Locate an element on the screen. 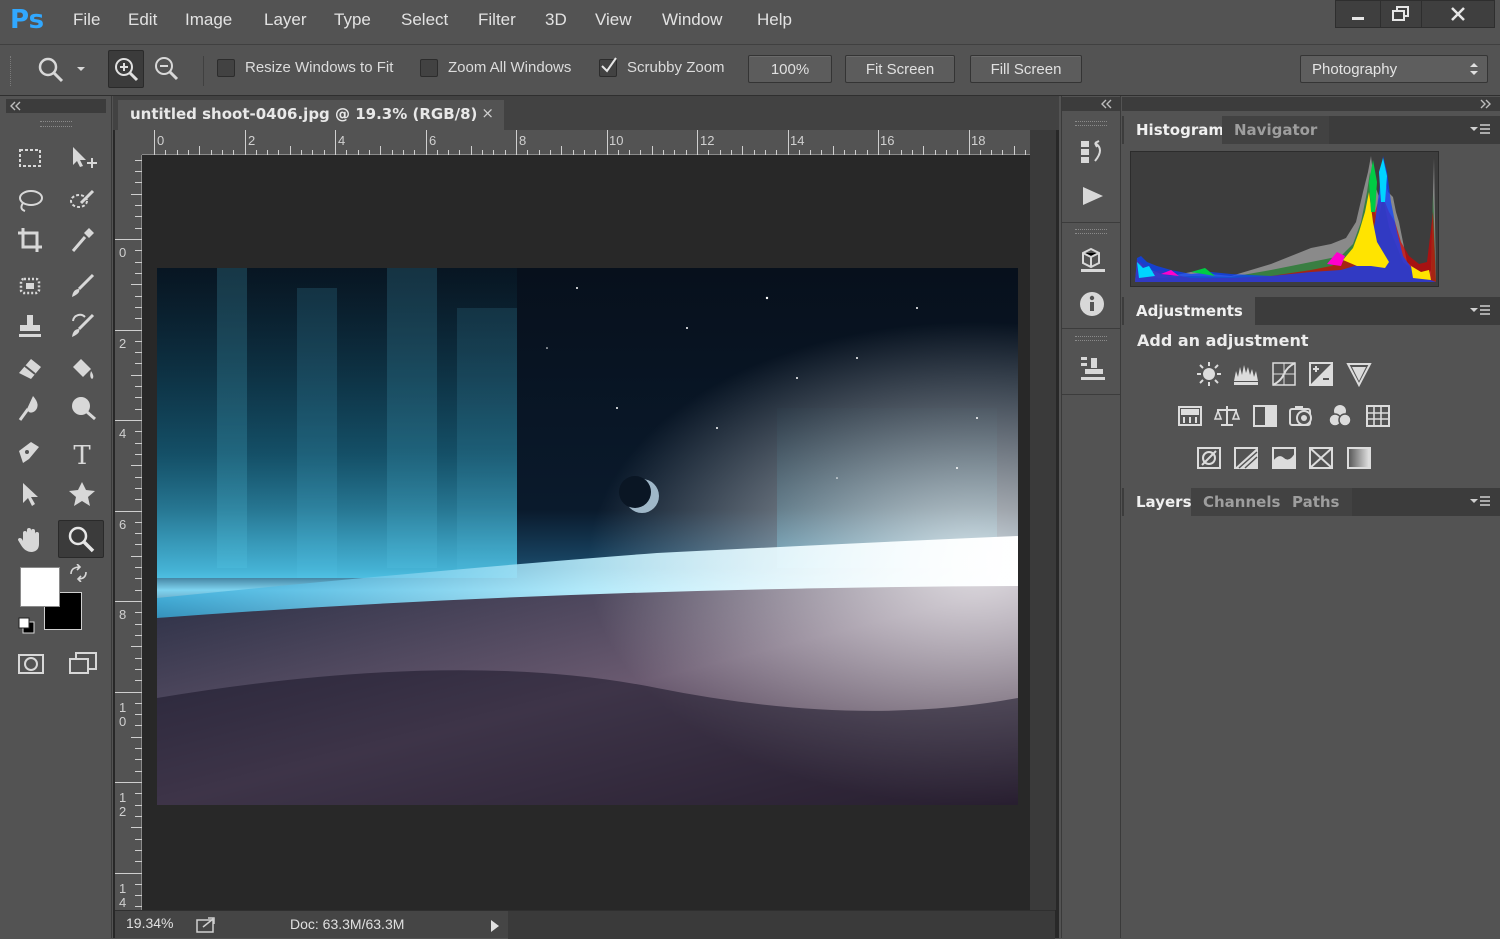  tool-lasso is located at coordinates (30, 200).